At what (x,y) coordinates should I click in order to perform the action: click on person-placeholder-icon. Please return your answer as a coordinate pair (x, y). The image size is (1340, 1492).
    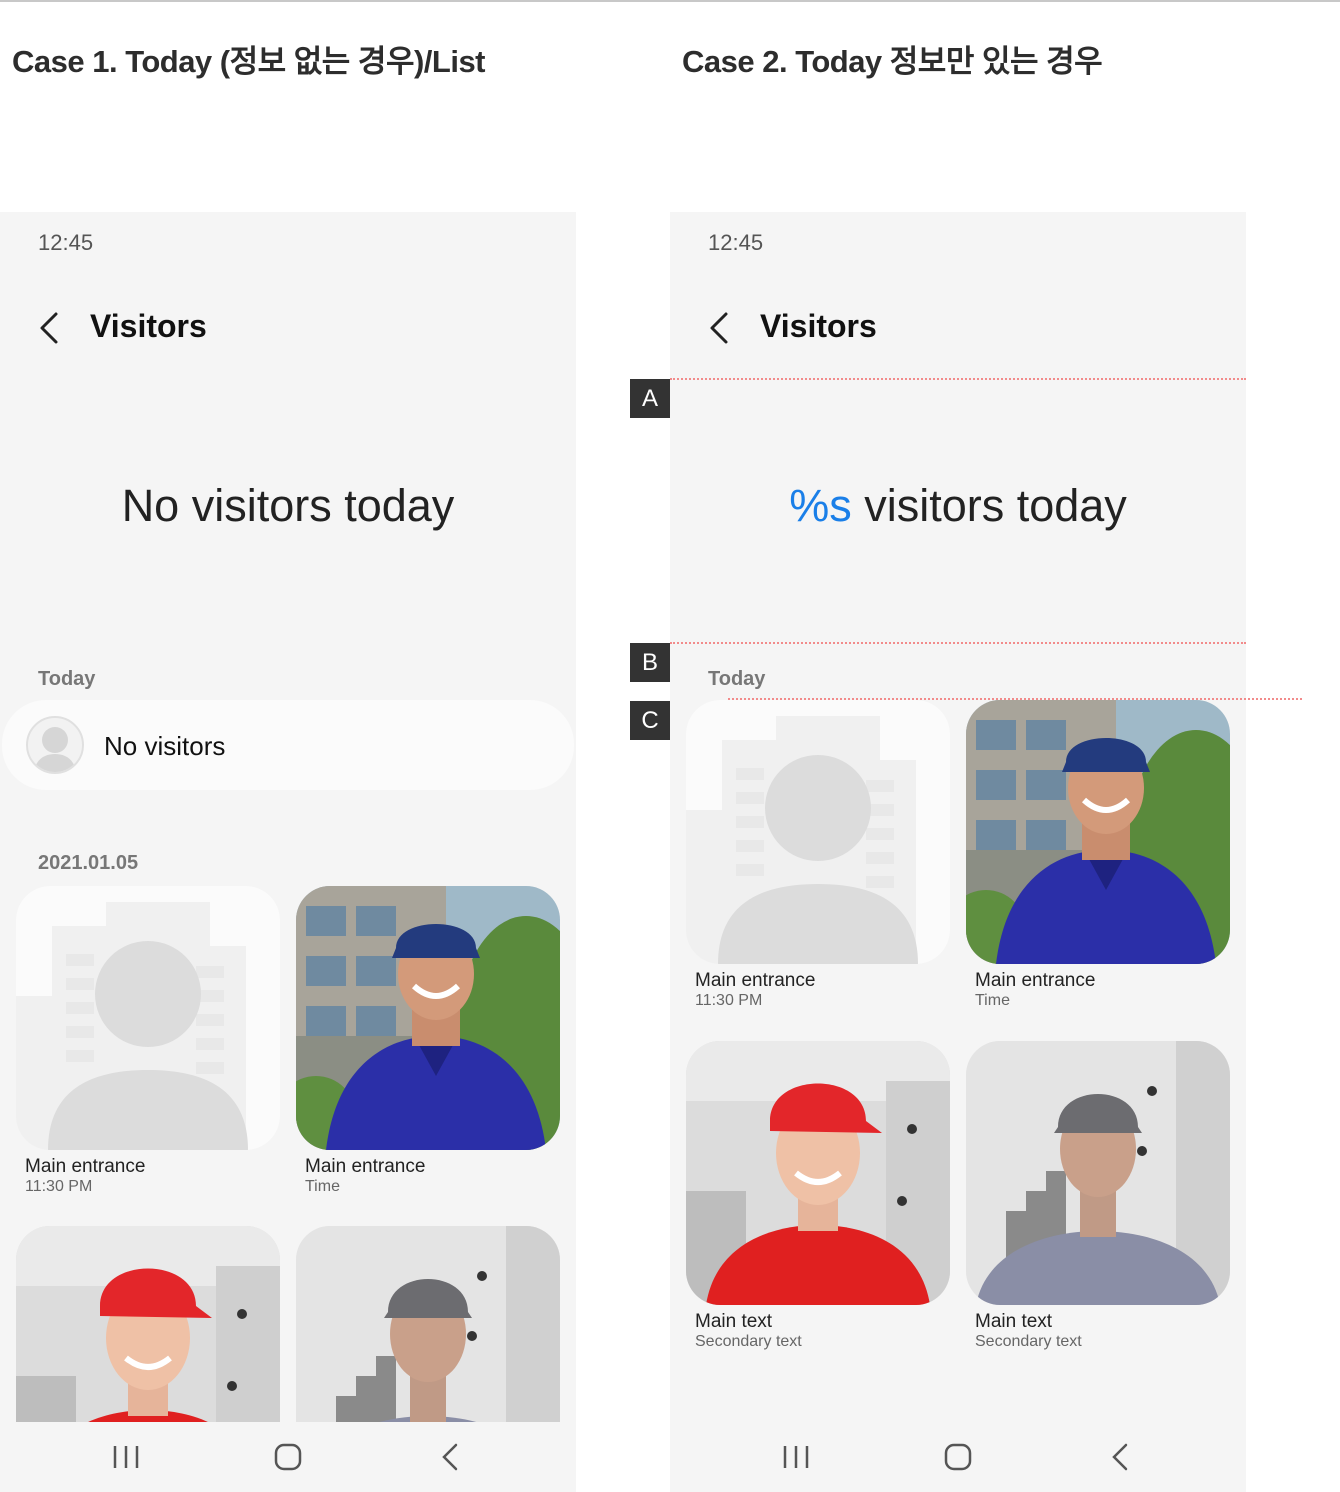
    Looking at the image, I should click on (55, 749).